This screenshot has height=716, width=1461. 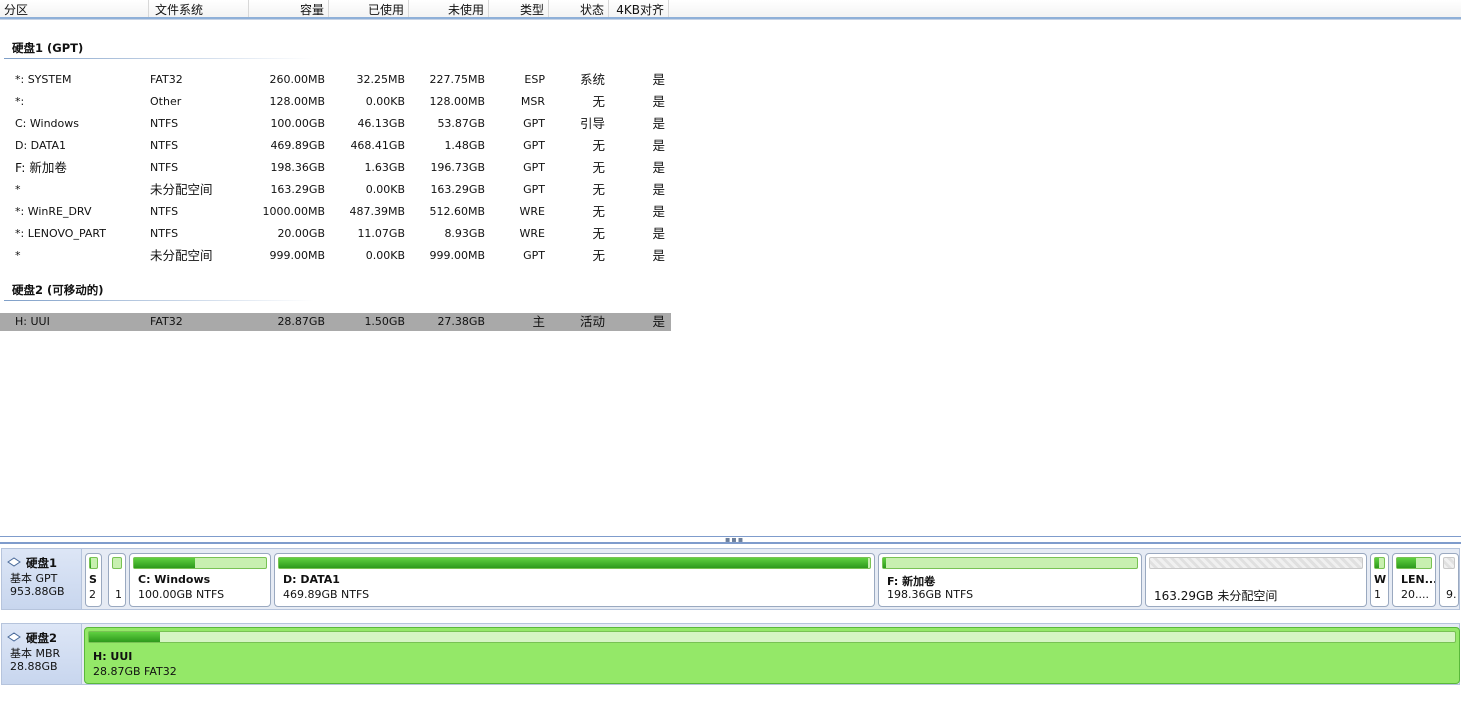 I want to click on cell-cap: 1000.00MB, so click(x=293, y=211).